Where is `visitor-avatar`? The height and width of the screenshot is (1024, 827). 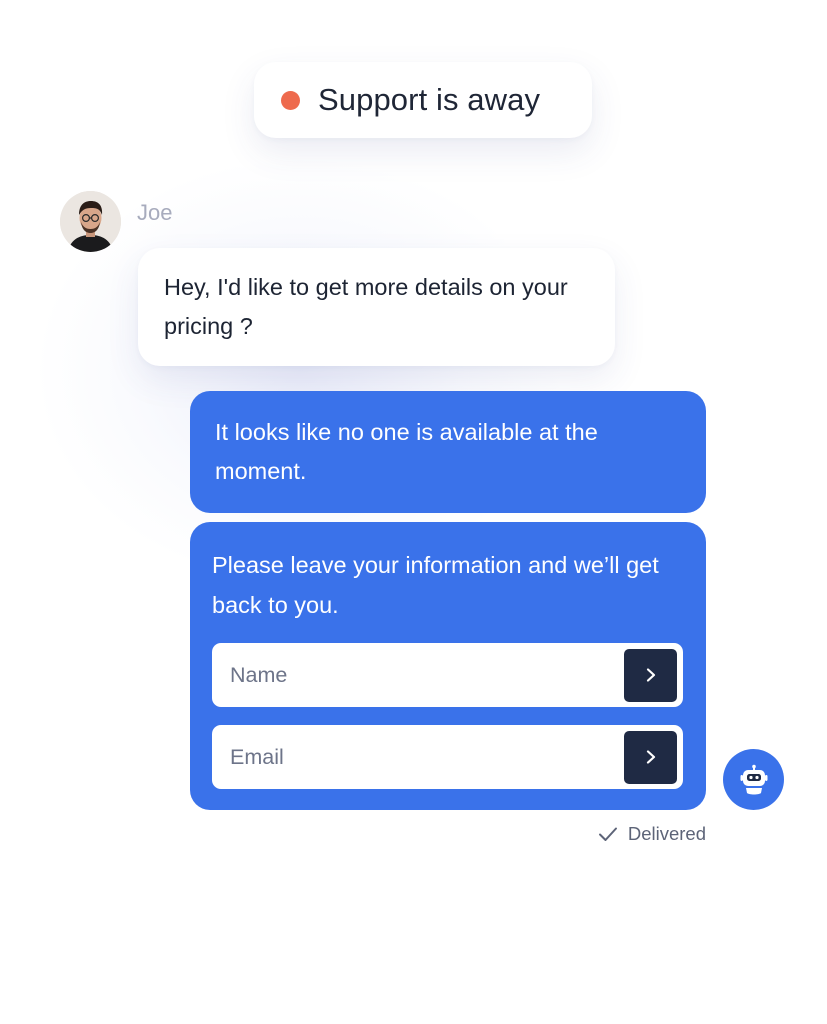 visitor-avatar is located at coordinates (90, 221).